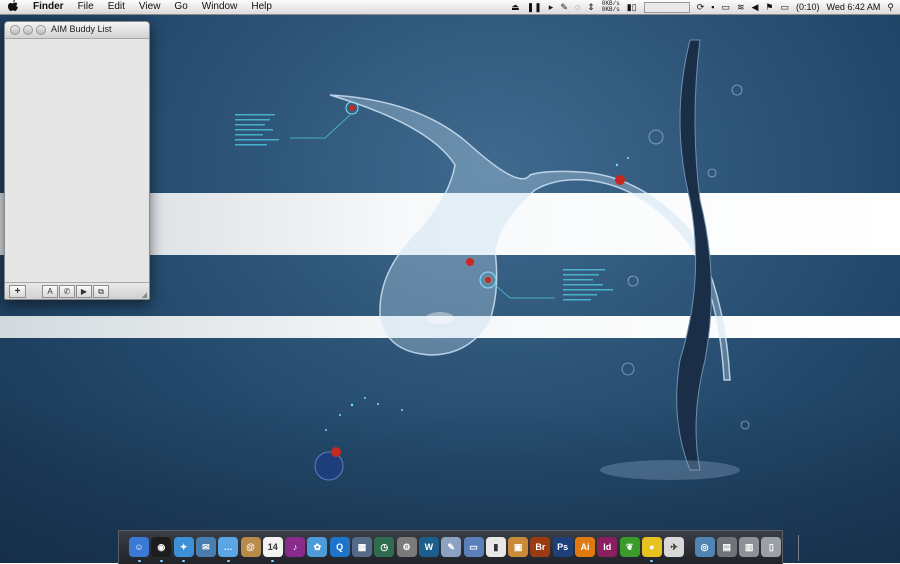 Image resolution: width=900 pixels, height=564 pixels. What do you see at coordinates (610, 9) in the screenshot?
I see `net-down-rate: 0KB/s` at bounding box center [610, 9].